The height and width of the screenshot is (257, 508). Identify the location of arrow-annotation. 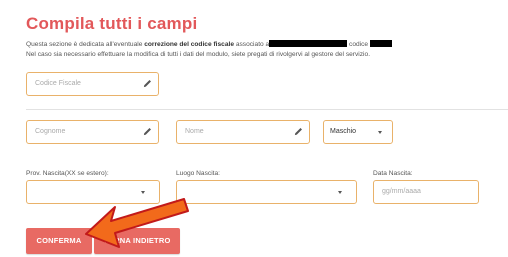
(137, 223).